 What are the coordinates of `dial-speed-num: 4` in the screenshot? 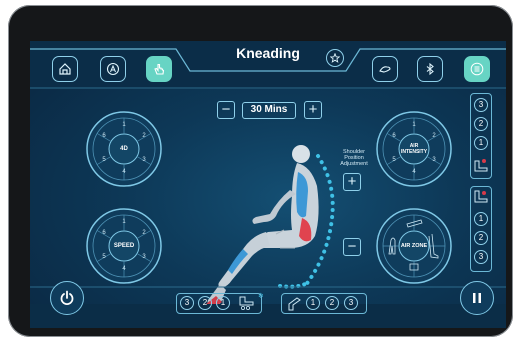 It's located at (124, 269).